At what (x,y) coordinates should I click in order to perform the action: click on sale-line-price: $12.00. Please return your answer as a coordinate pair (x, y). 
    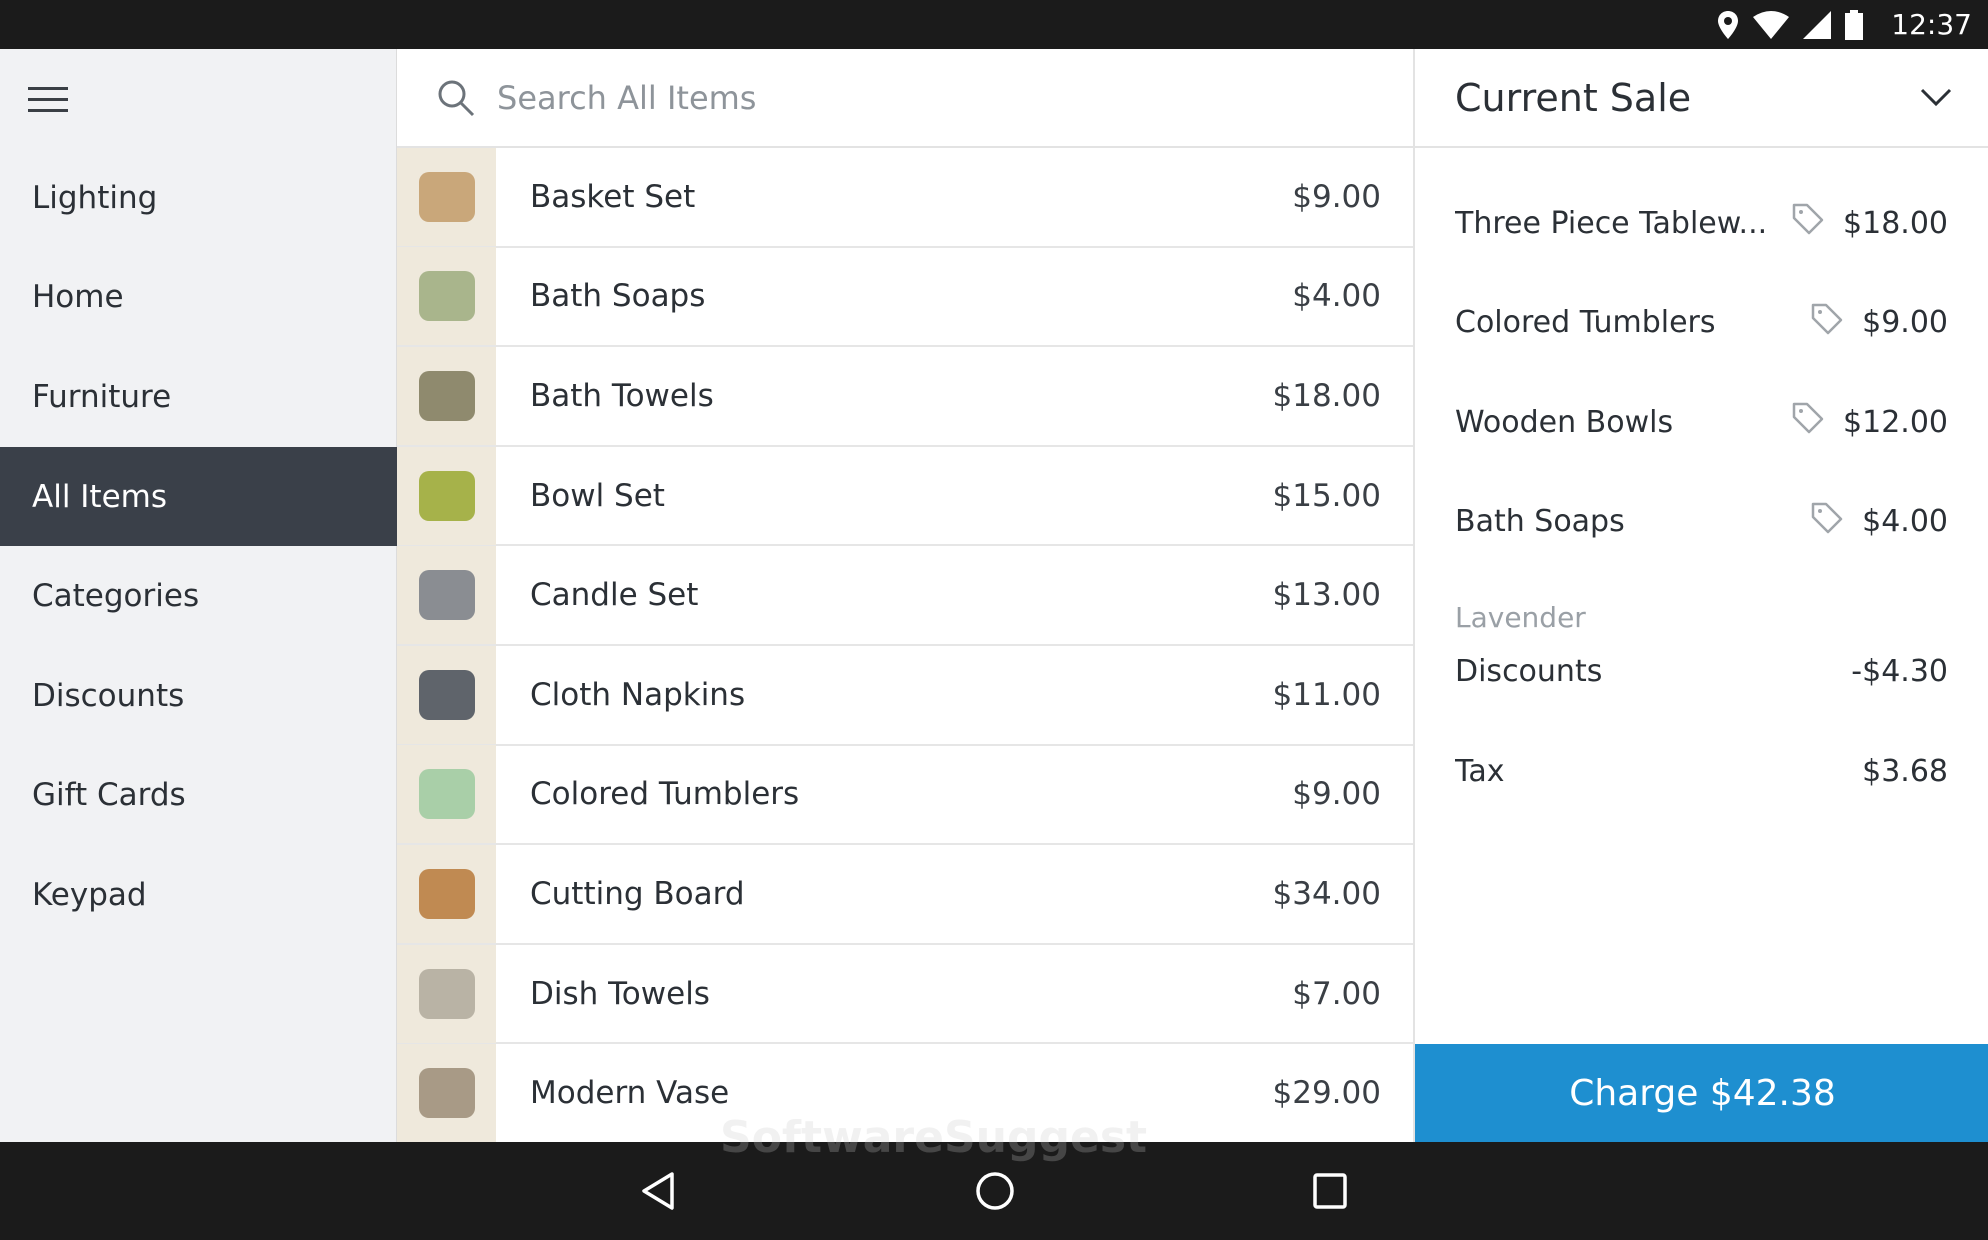
    Looking at the image, I should click on (1895, 422).